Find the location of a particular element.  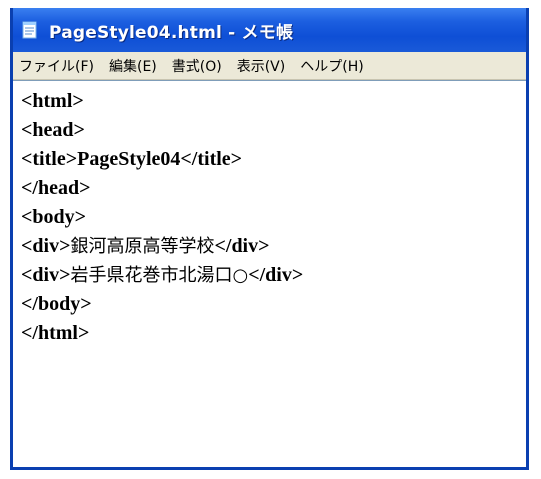

code-line: <body> is located at coordinates (54, 217).